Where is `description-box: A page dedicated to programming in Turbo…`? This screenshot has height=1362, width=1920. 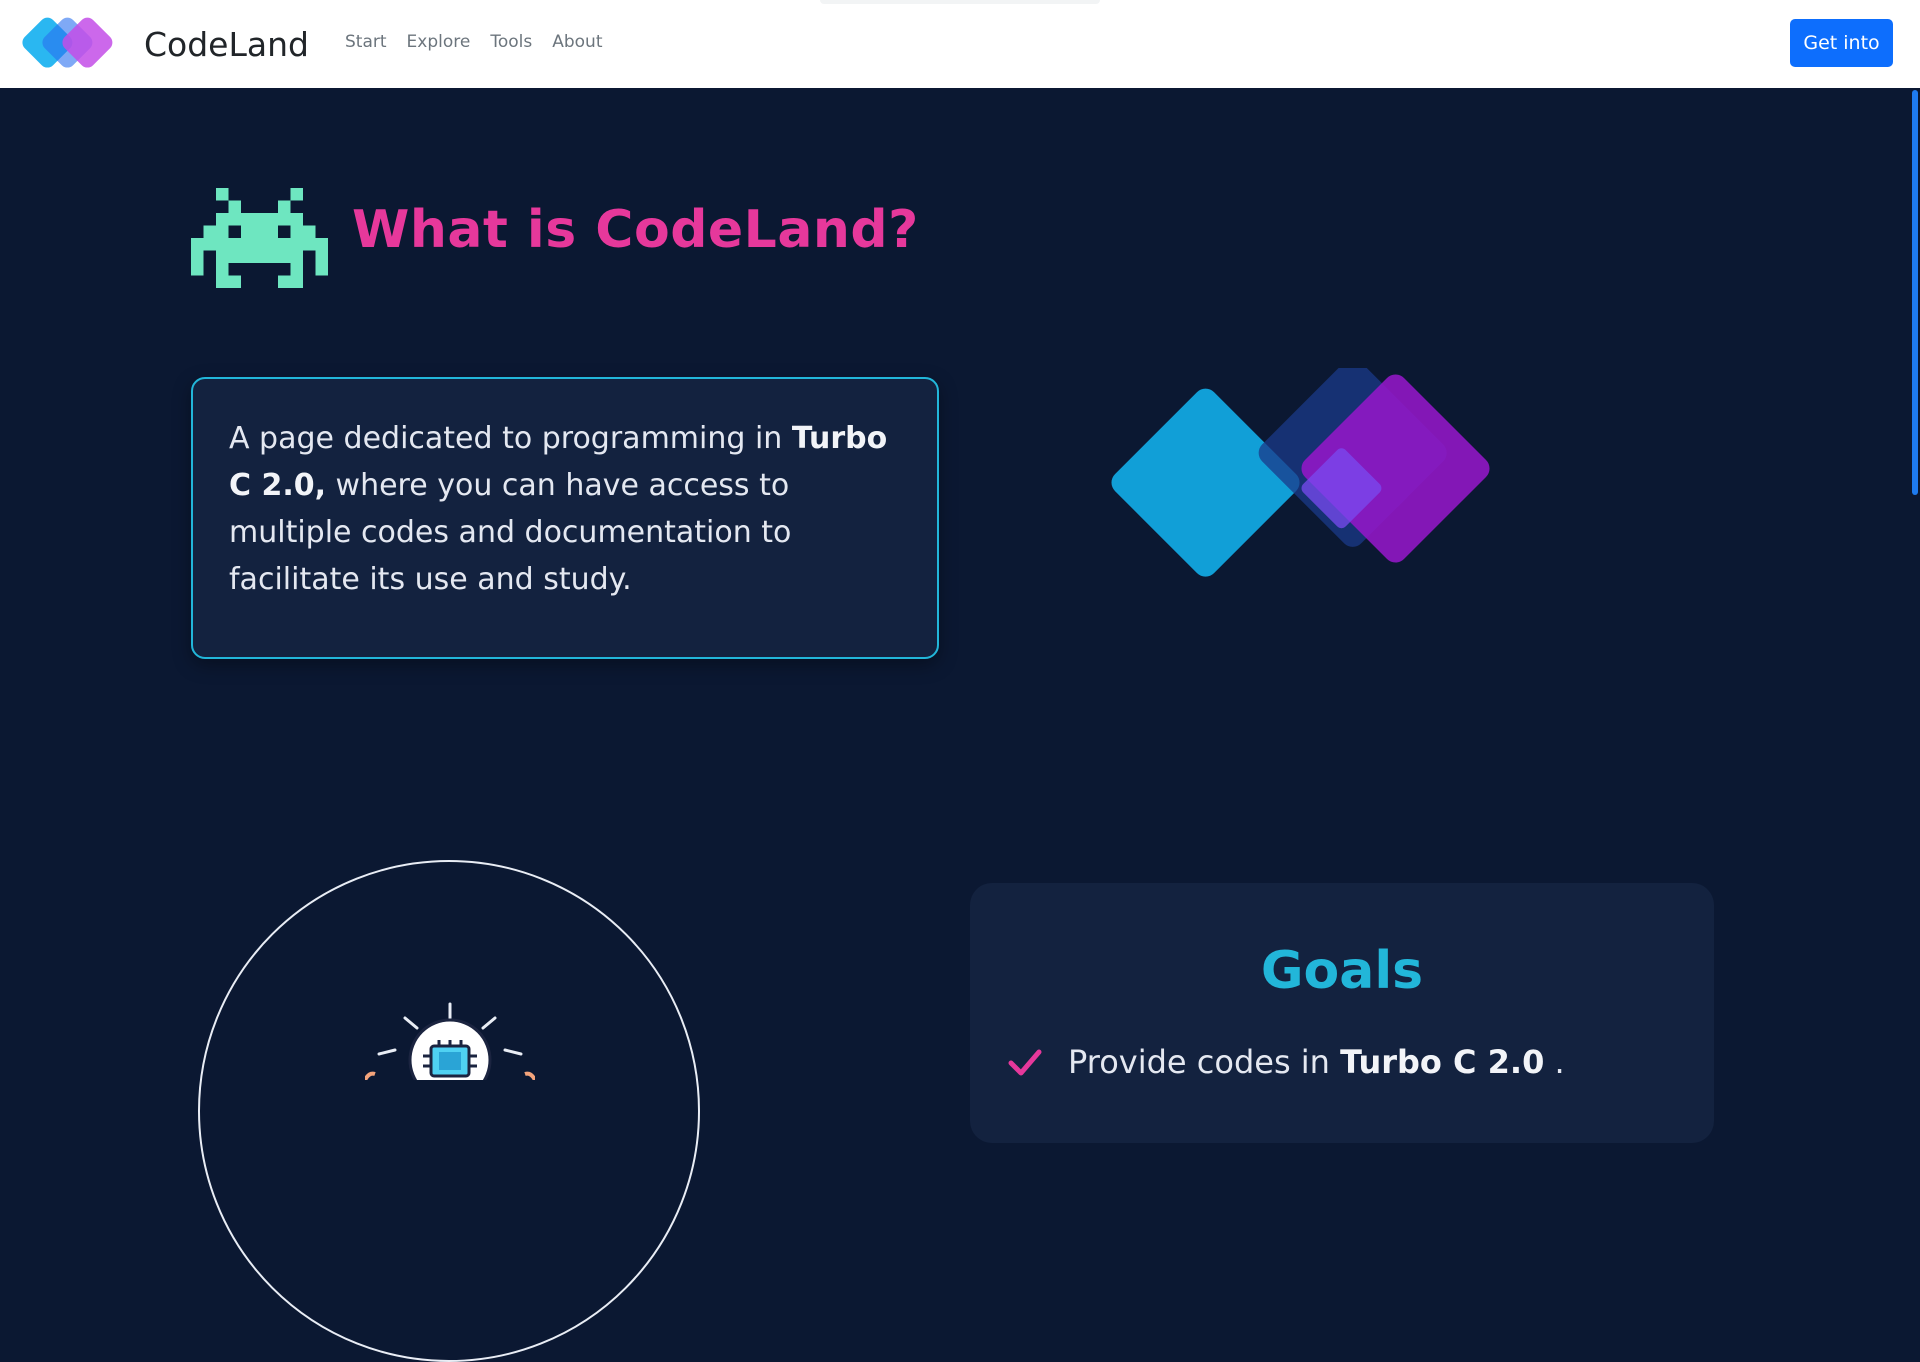
description-box: A page dedicated to programming in Turbo… is located at coordinates (565, 518).